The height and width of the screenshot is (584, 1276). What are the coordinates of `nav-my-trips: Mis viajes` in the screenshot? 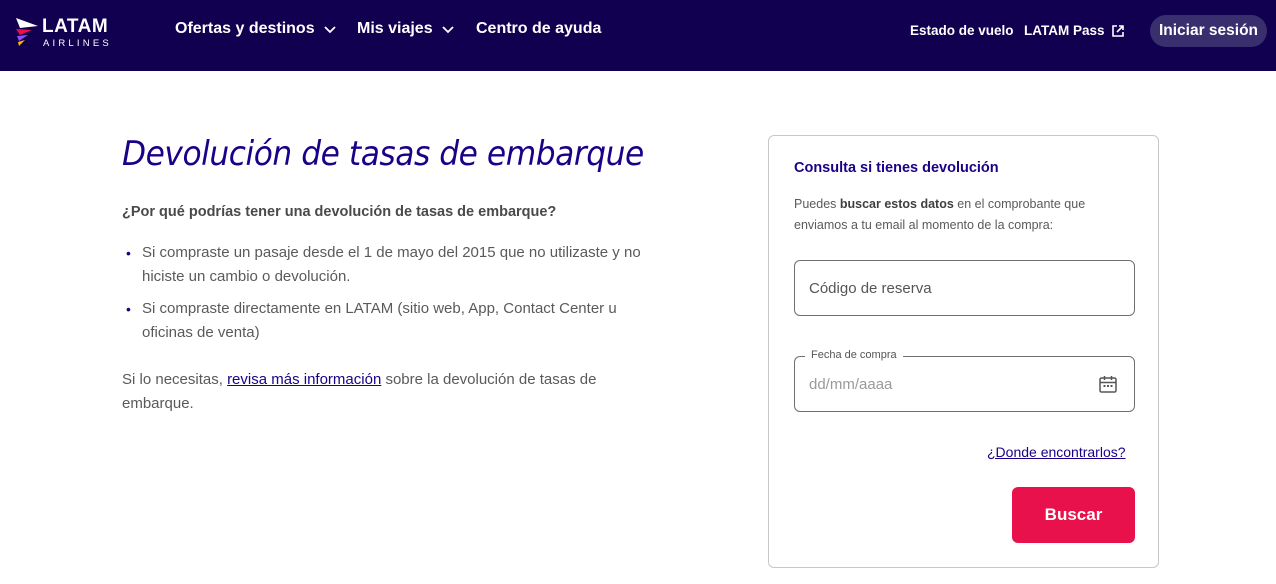 It's located at (406, 29).